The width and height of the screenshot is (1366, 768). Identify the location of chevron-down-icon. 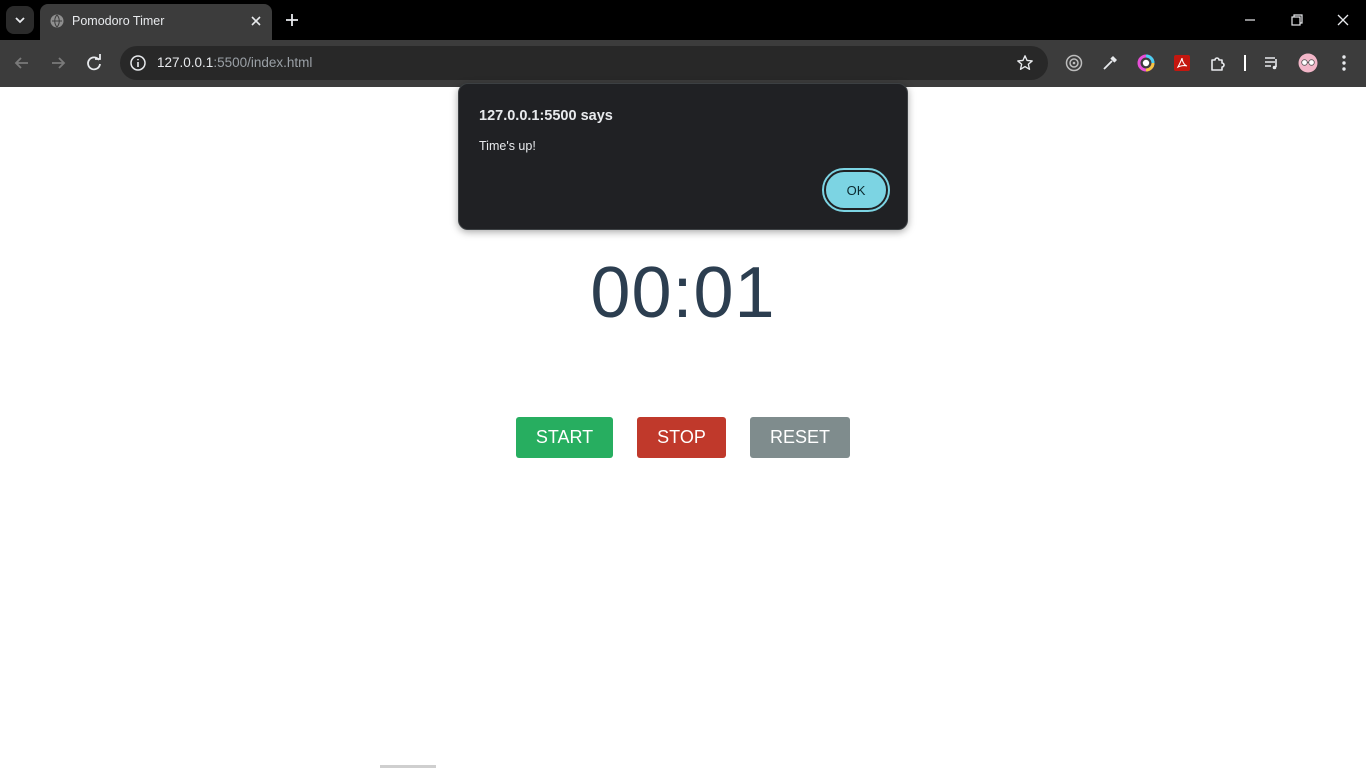
(20, 20).